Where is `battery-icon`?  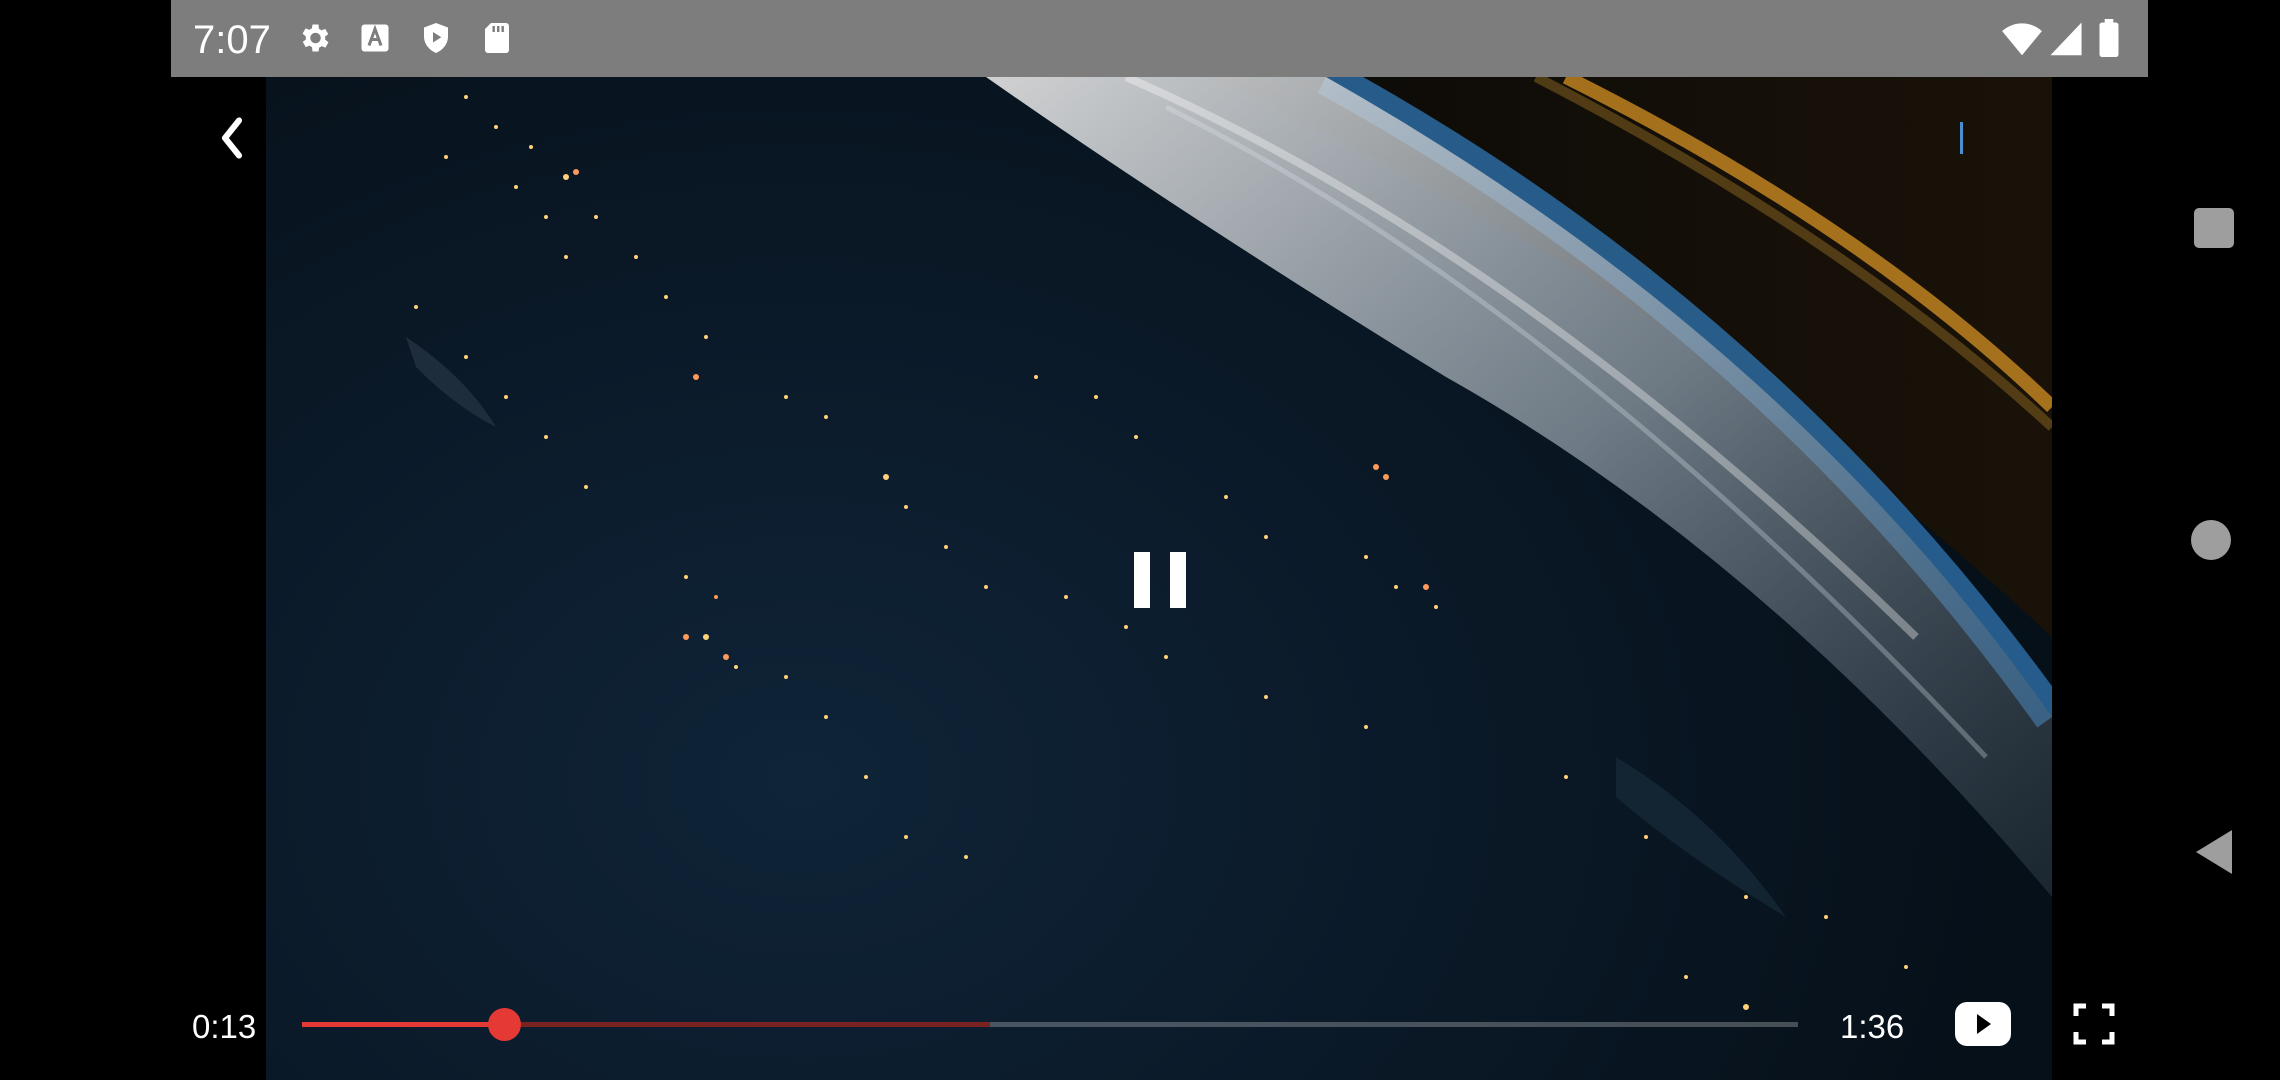
battery-icon is located at coordinates (2109, 38).